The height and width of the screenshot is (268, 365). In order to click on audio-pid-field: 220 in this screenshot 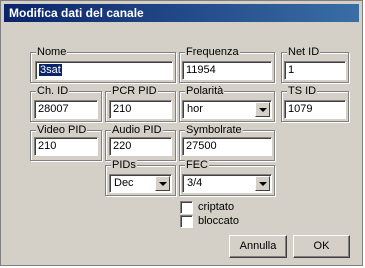, I will do `click(140, 146)`.